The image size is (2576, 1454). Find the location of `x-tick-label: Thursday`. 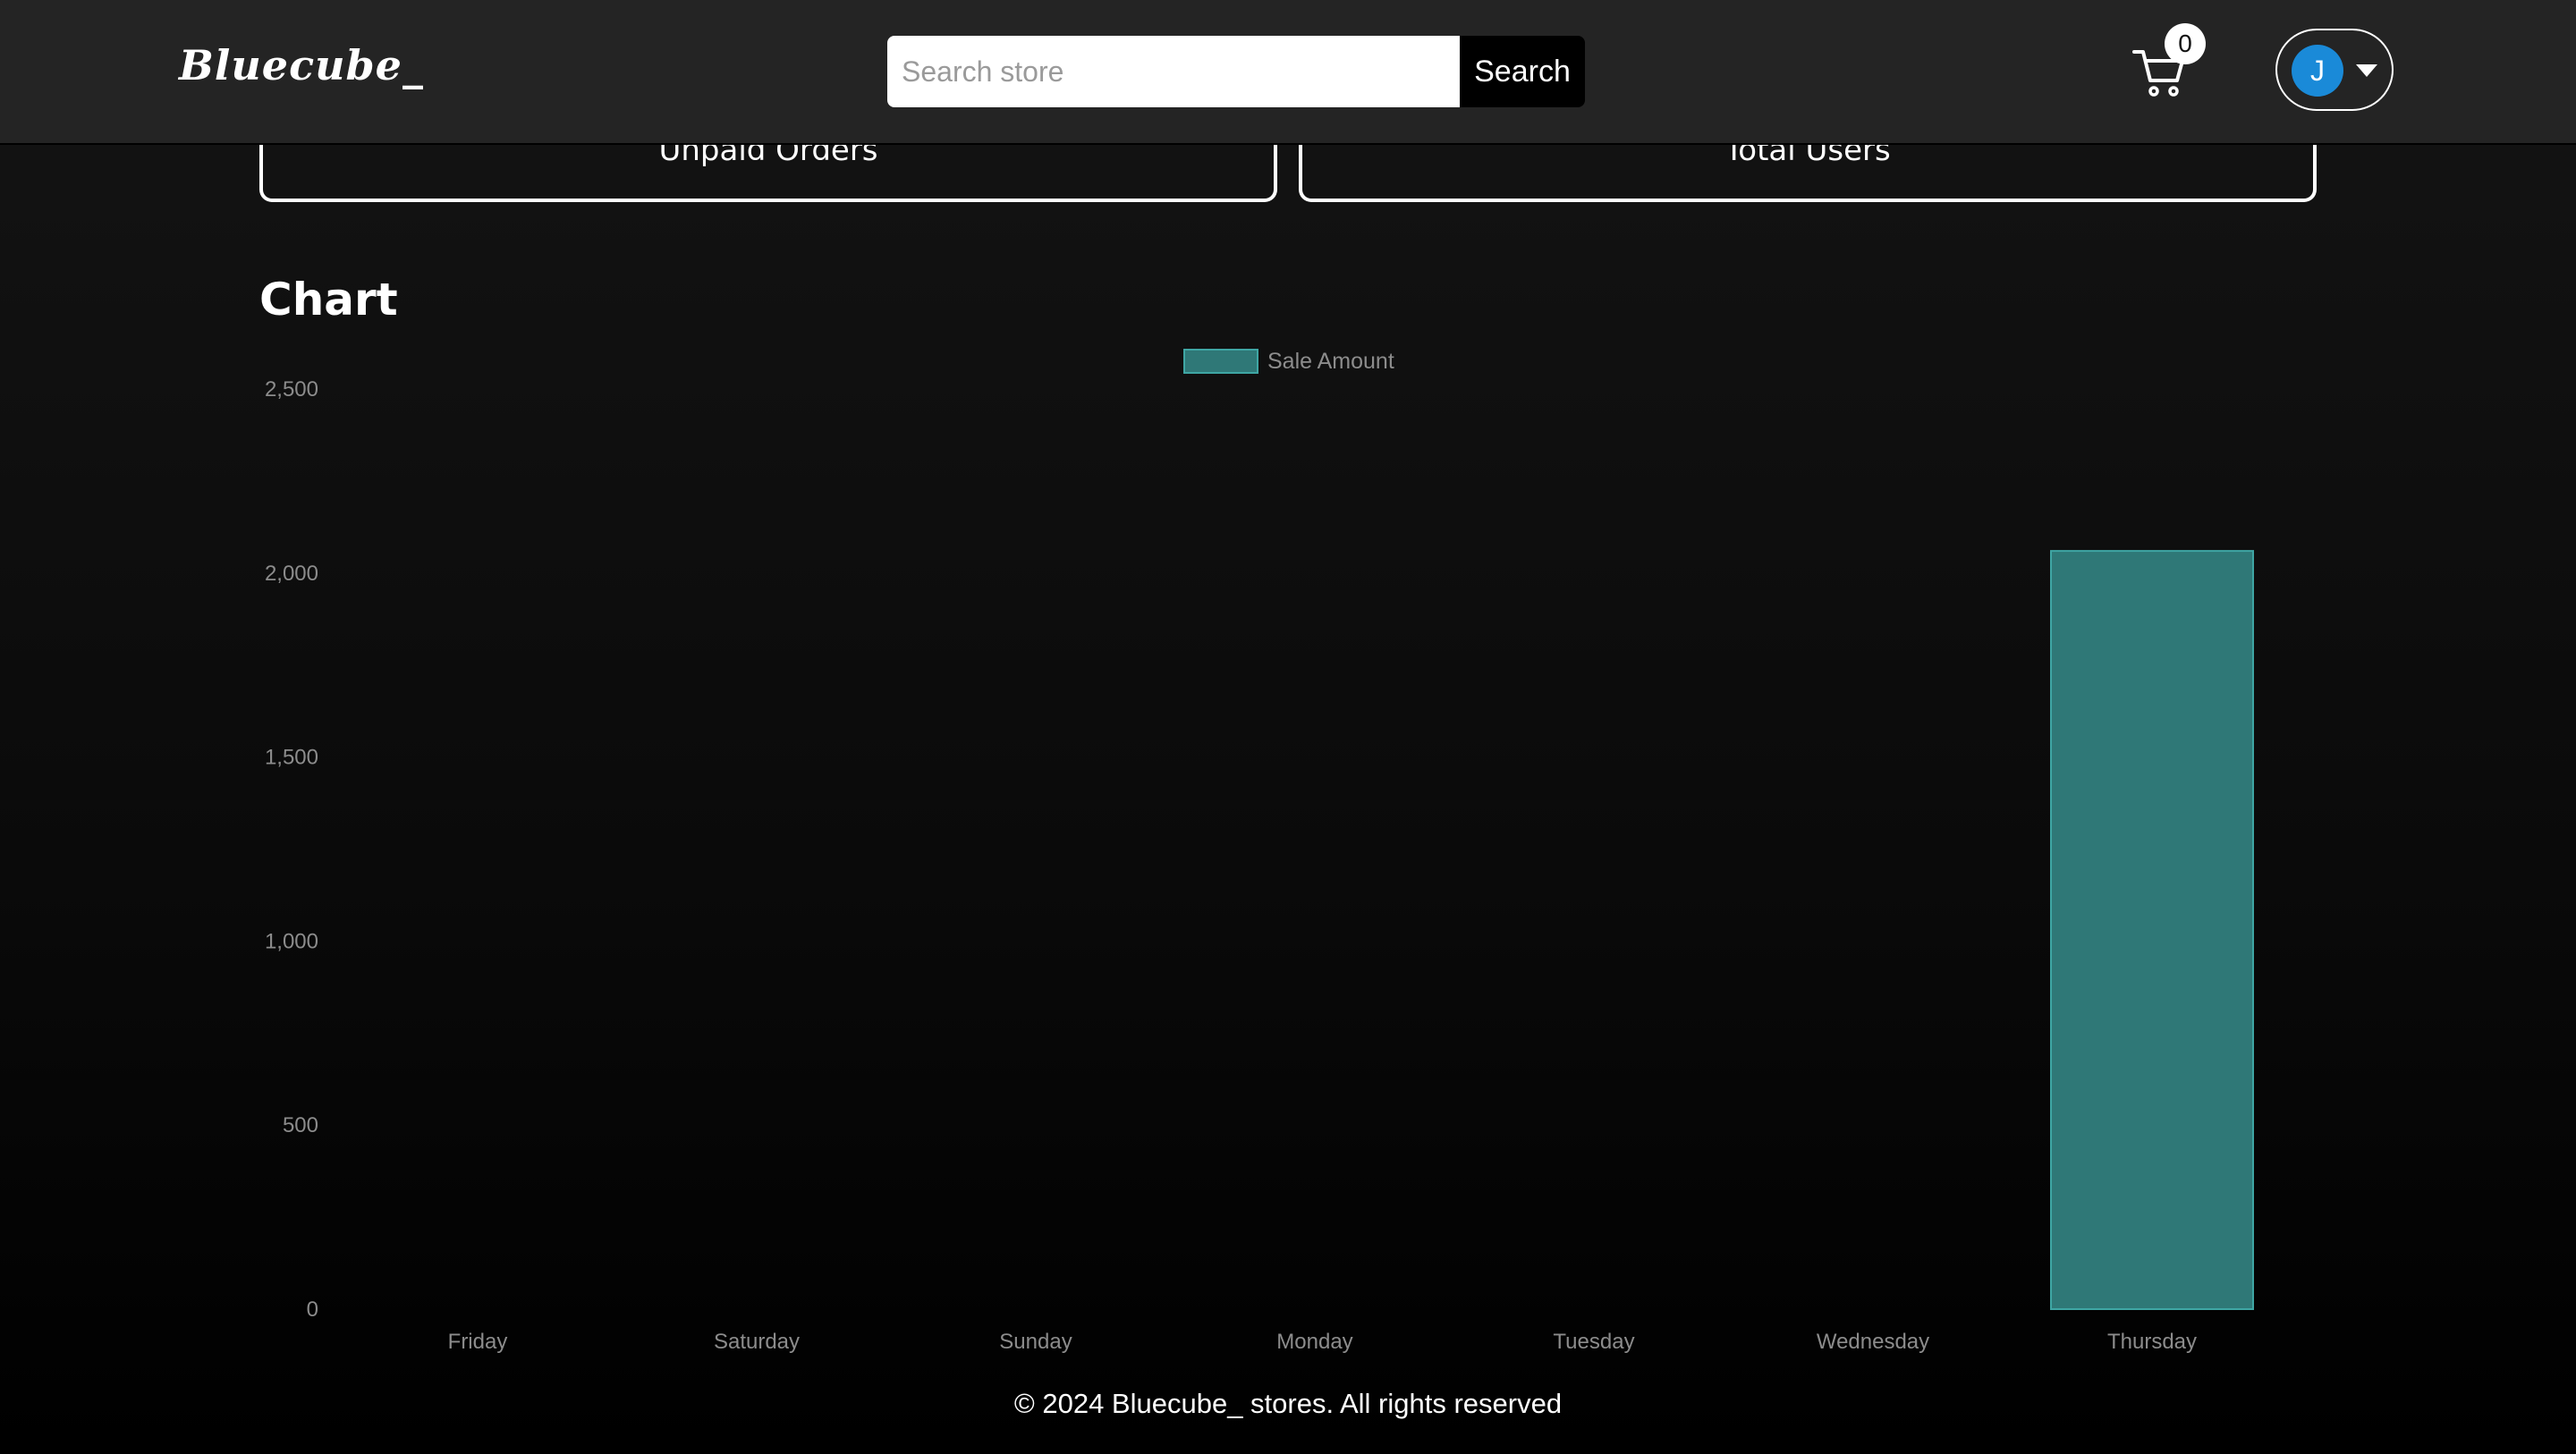

x-tick-label: Thursday is located at coordinates (2152, 1342).